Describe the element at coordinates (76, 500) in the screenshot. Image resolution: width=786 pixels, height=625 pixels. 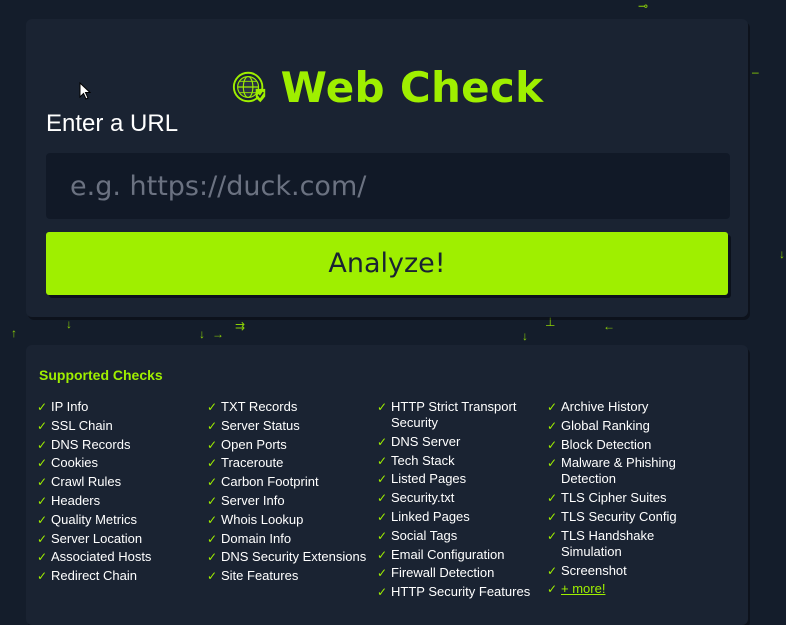
I see `check-item-label: Headers` at that location.